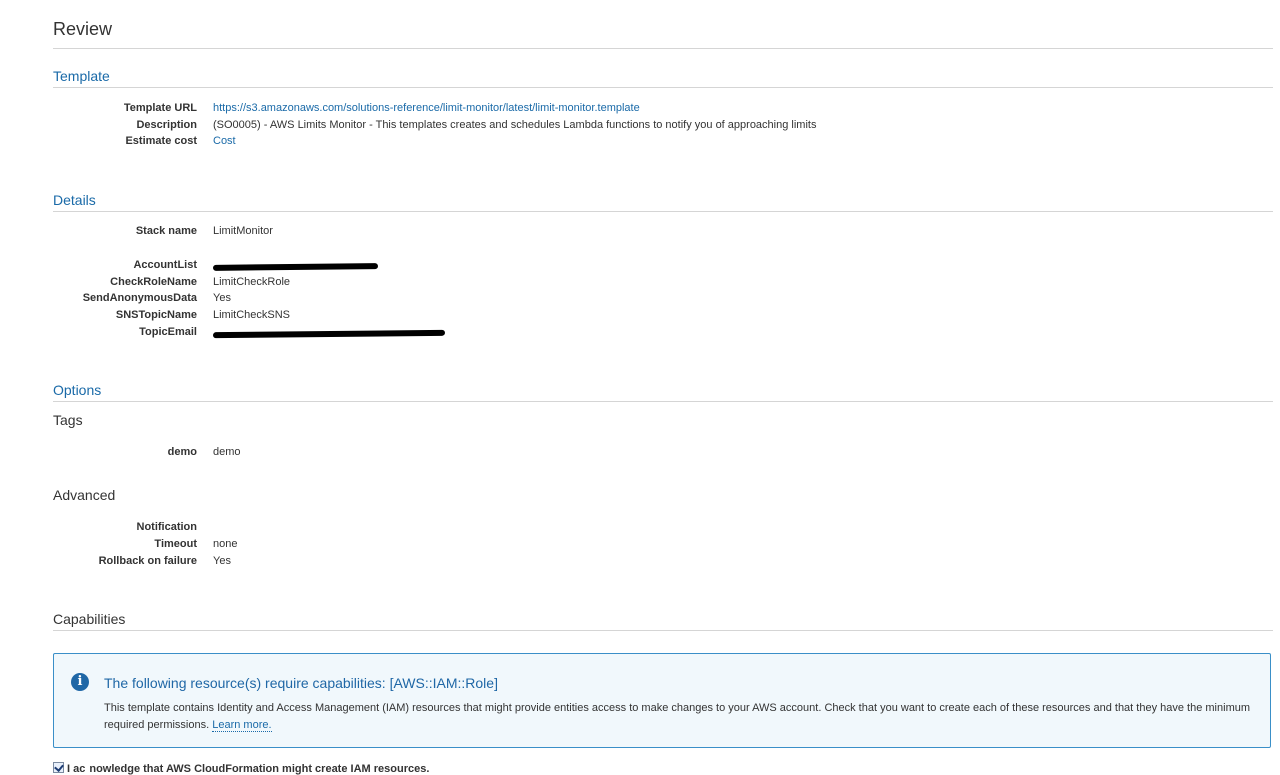 This screenshot has width=1280, height=775. Describe the element at coordinates (80, 682) in the screenshot. I see `info-icon: i` at that location.